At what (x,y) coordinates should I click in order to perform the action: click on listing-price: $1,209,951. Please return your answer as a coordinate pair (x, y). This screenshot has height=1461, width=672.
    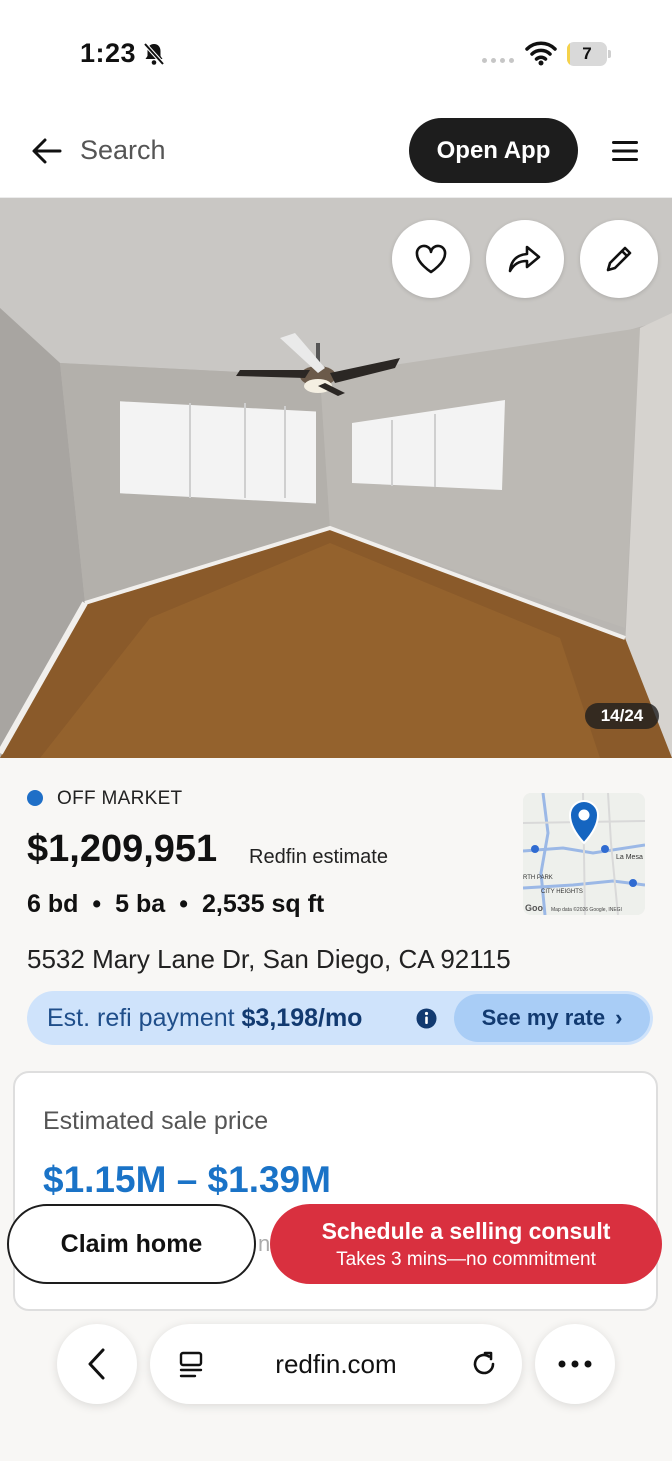
    Looking at the image, I should click on (122, 849).